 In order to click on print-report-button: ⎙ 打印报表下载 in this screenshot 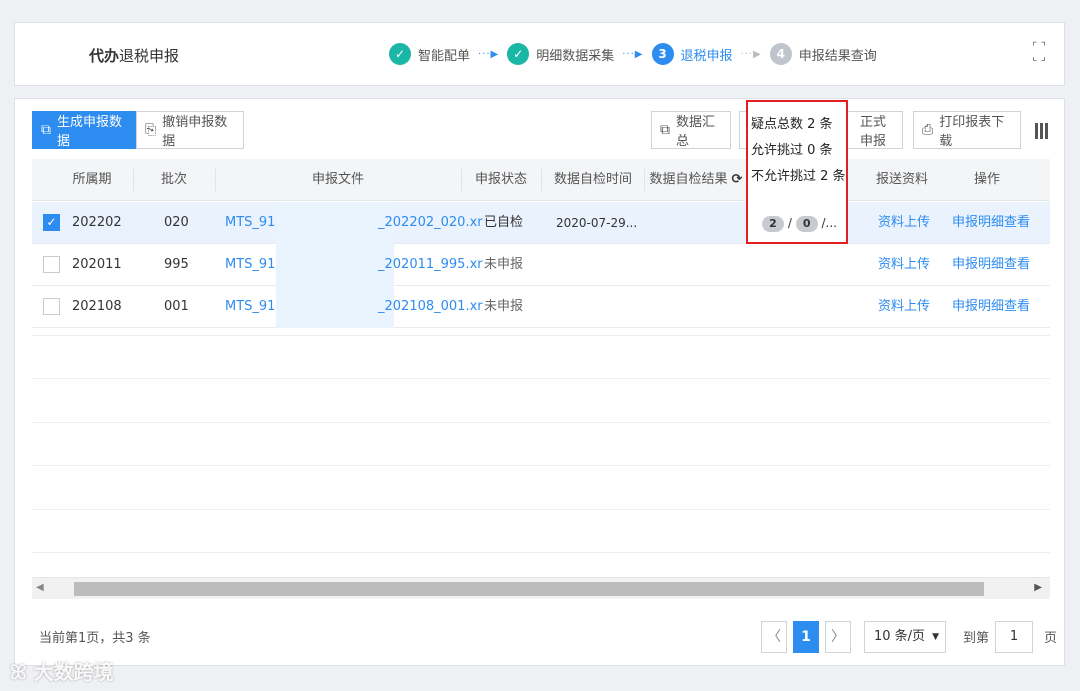, I will do `click(967, 130)`.